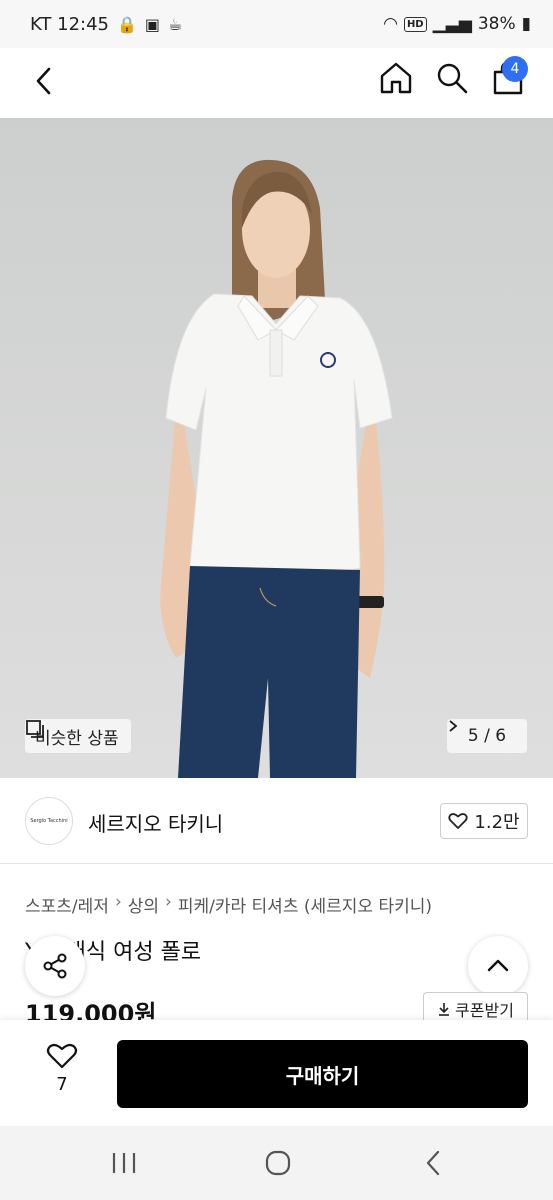  I want to click on purchase-bar: 7 구매하기, so click(276, 1073).